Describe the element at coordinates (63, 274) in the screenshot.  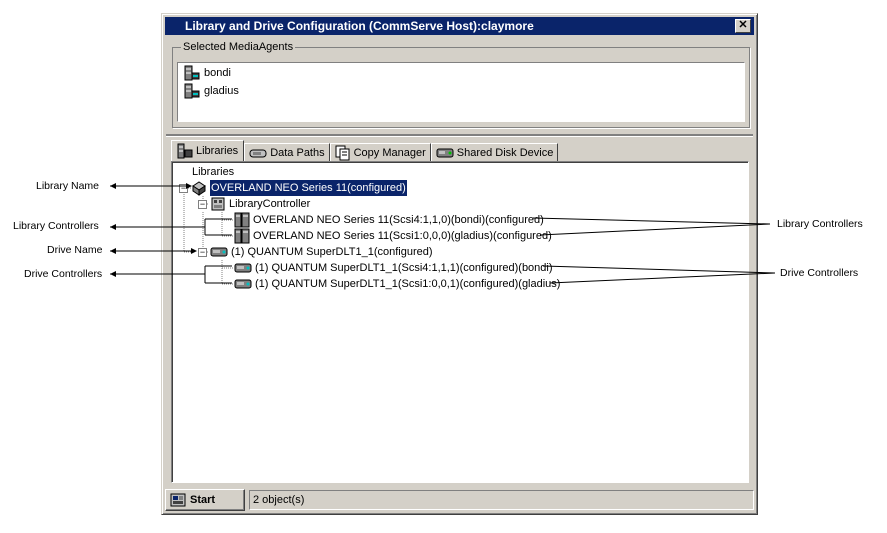
I see `annotation-drive-controllers-left: Drive Controllers` at that location.